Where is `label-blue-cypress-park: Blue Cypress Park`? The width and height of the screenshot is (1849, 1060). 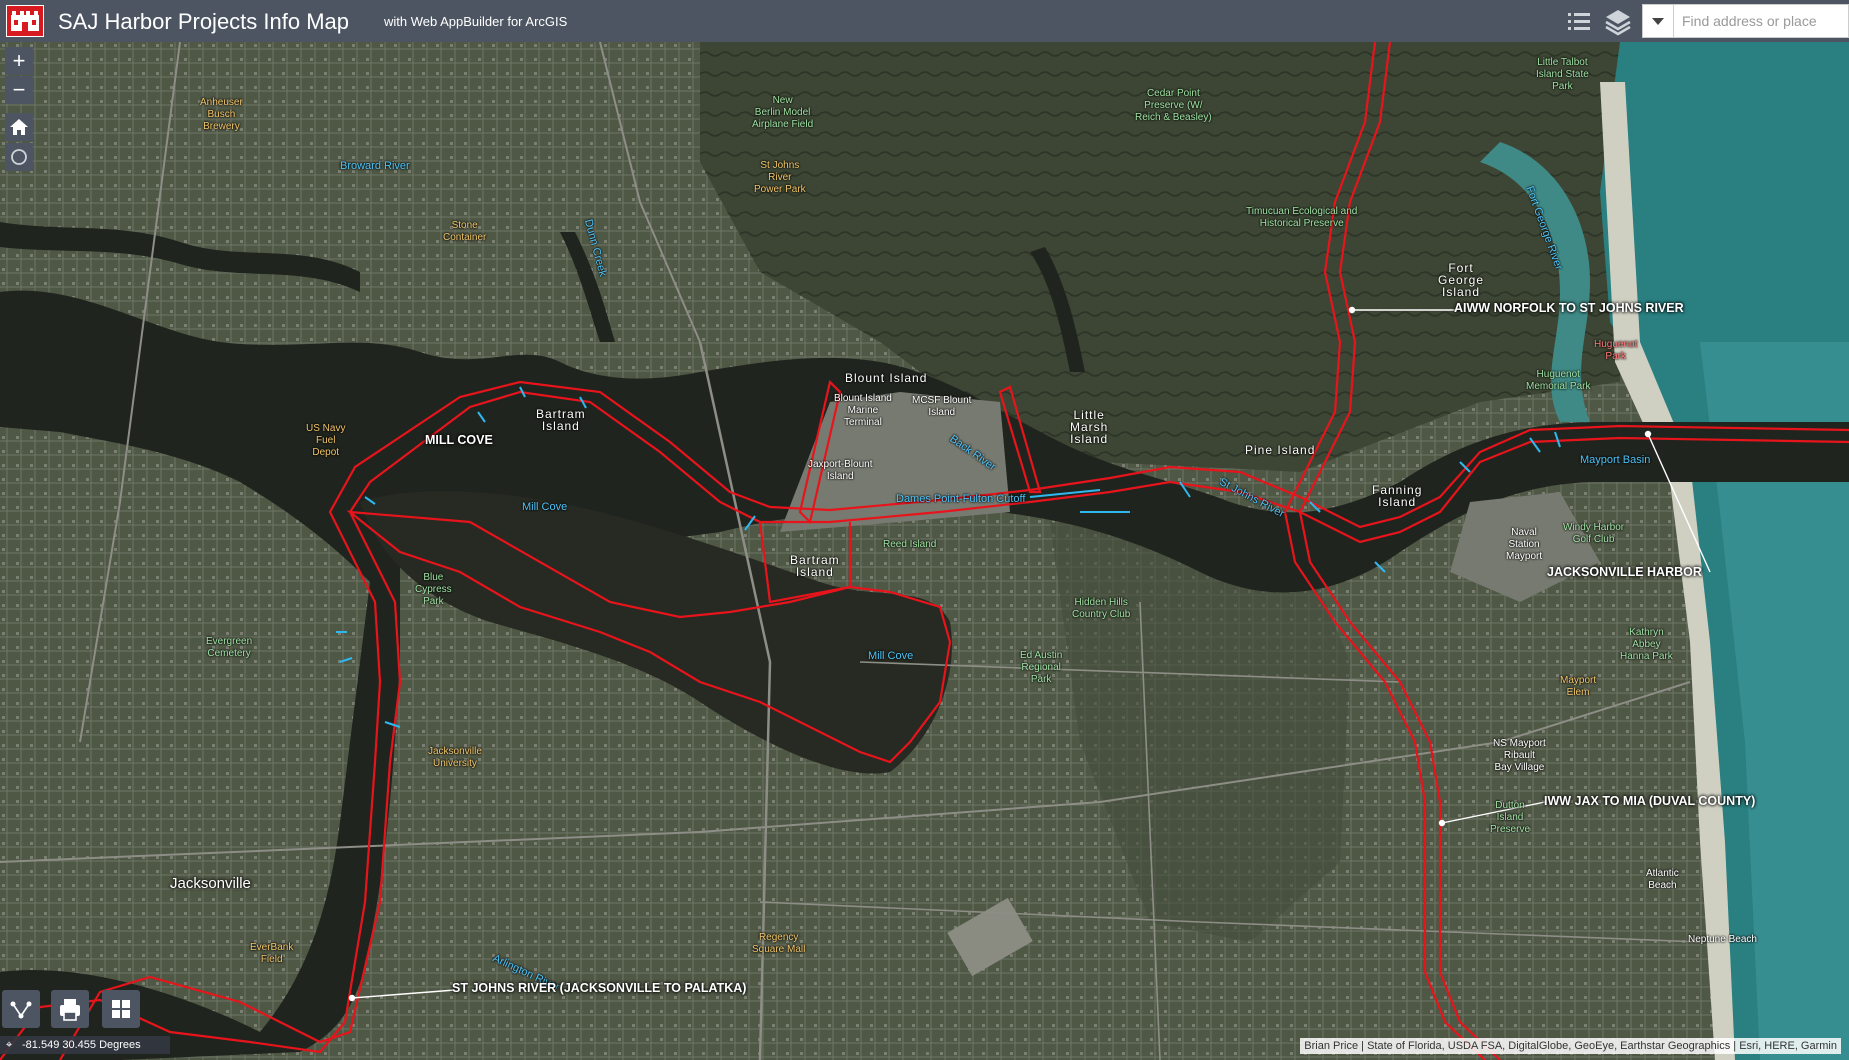 label-blue-cypress-park: Blue Cypress Park is located at coordinates (433, 589).